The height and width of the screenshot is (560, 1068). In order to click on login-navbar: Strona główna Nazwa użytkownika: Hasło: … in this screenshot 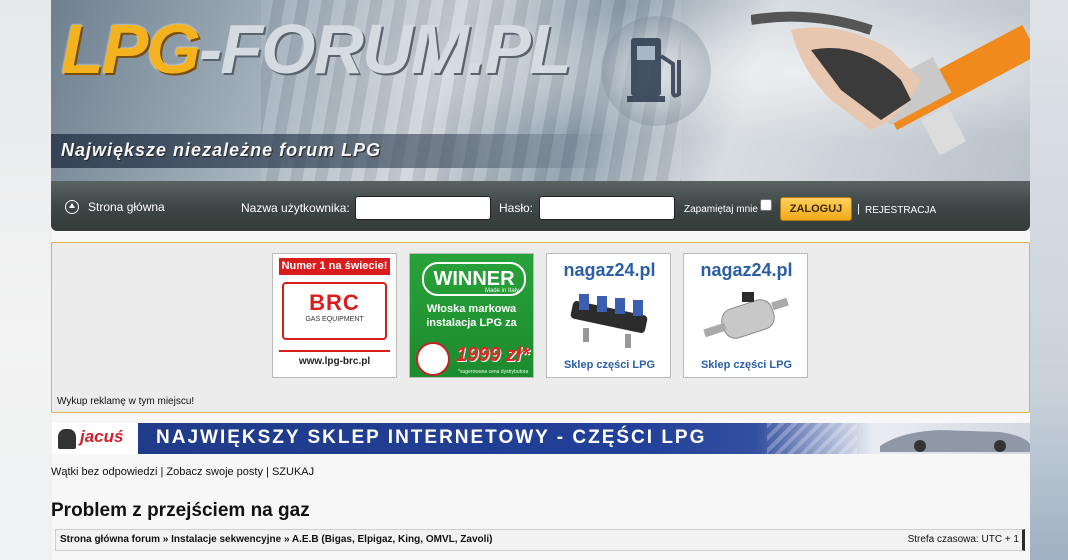, I will do `click(540, 206)`.